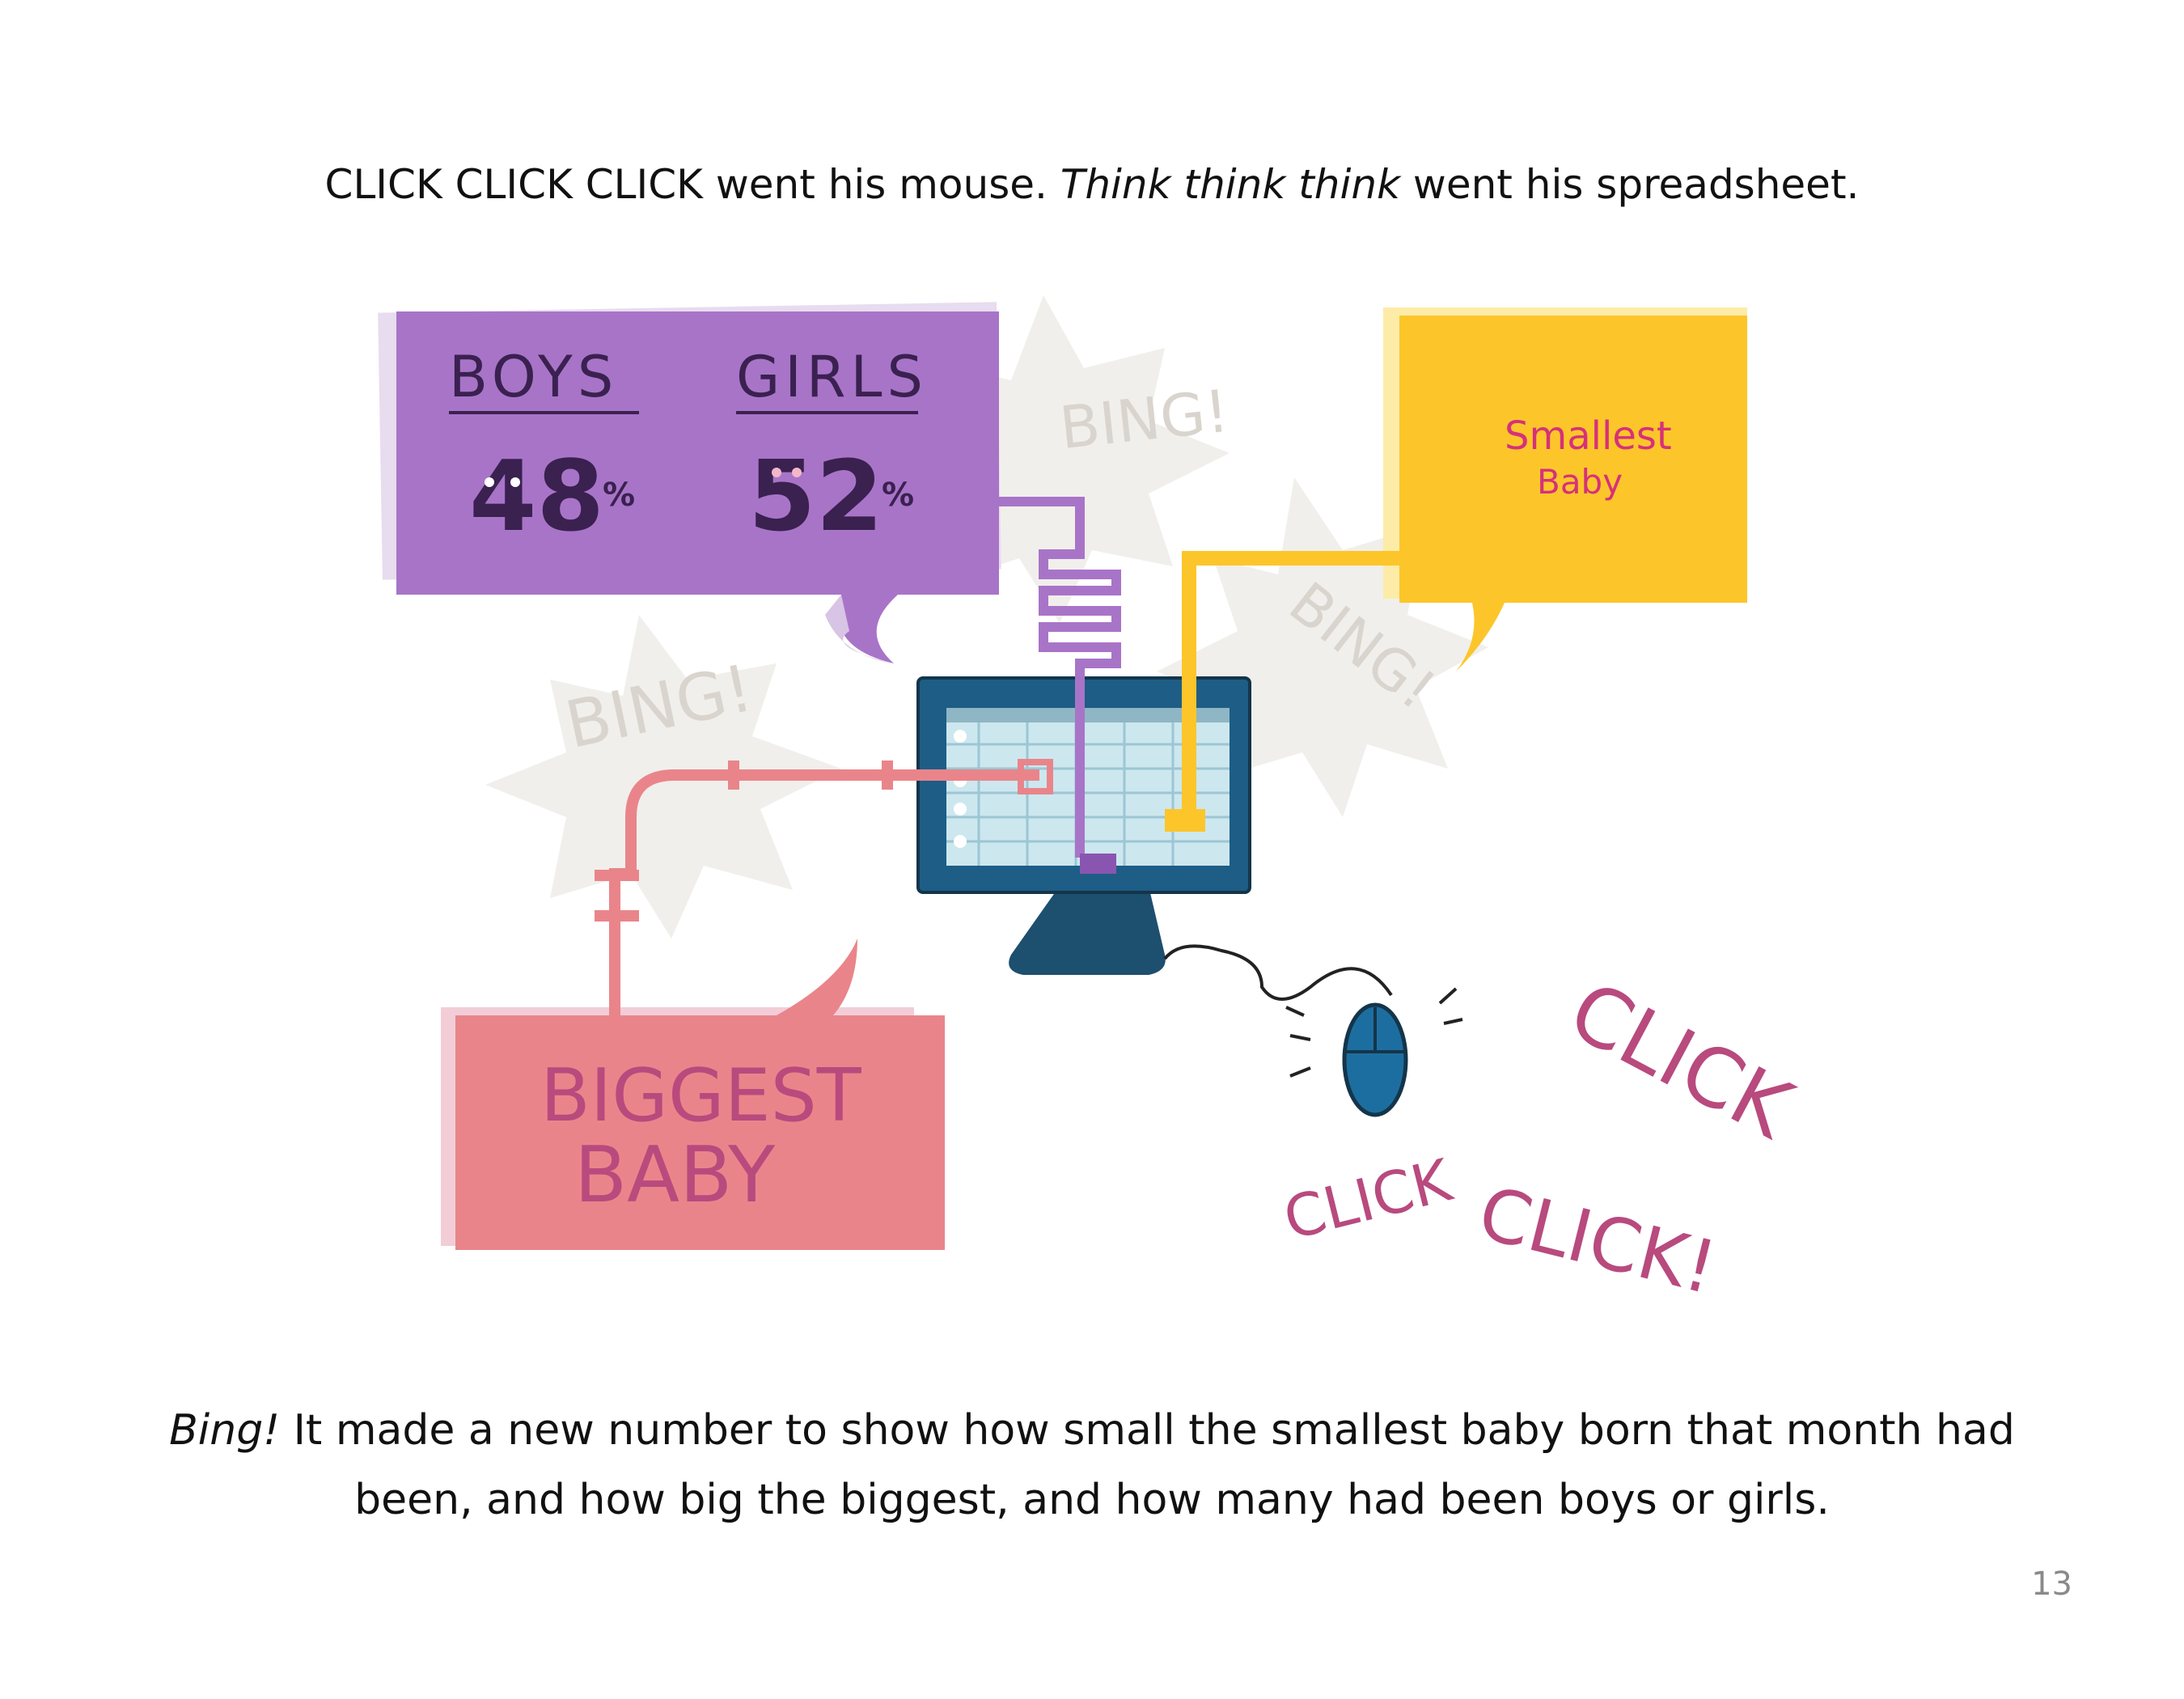  What do you see at coordinates (898, 495) in the screenshot?
I see `girls-percent-sign: %` at bounding box center [898, 495].